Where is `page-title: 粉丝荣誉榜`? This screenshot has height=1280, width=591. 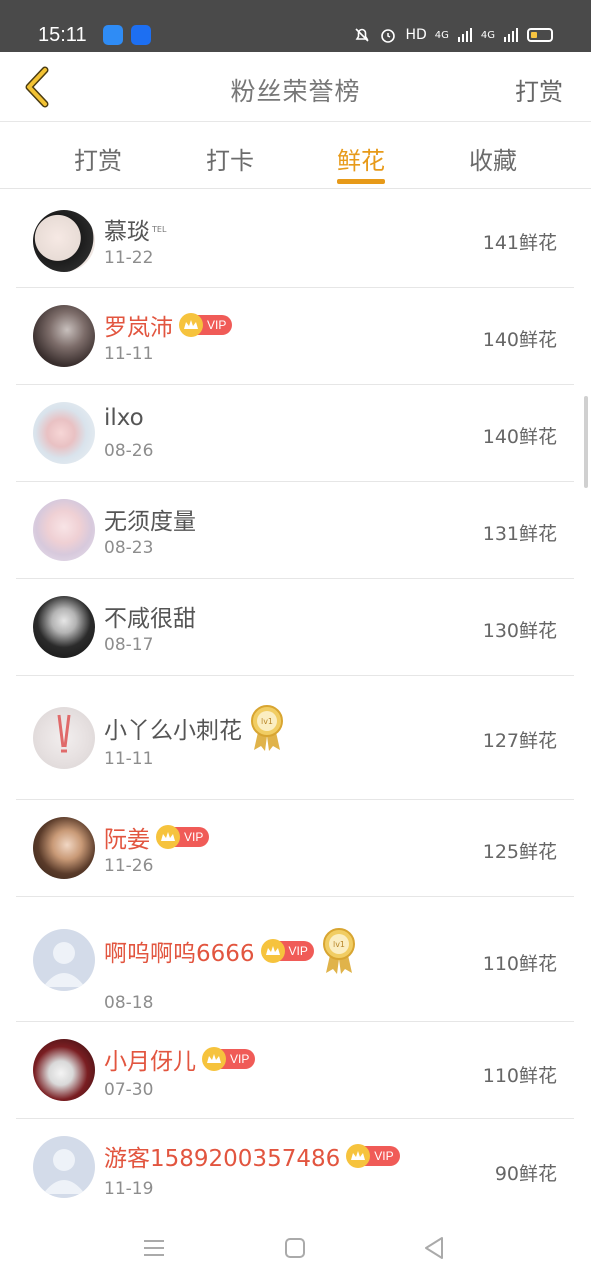 page-title: 粉丝荣誉榜 is located at coordinates (295, 91).